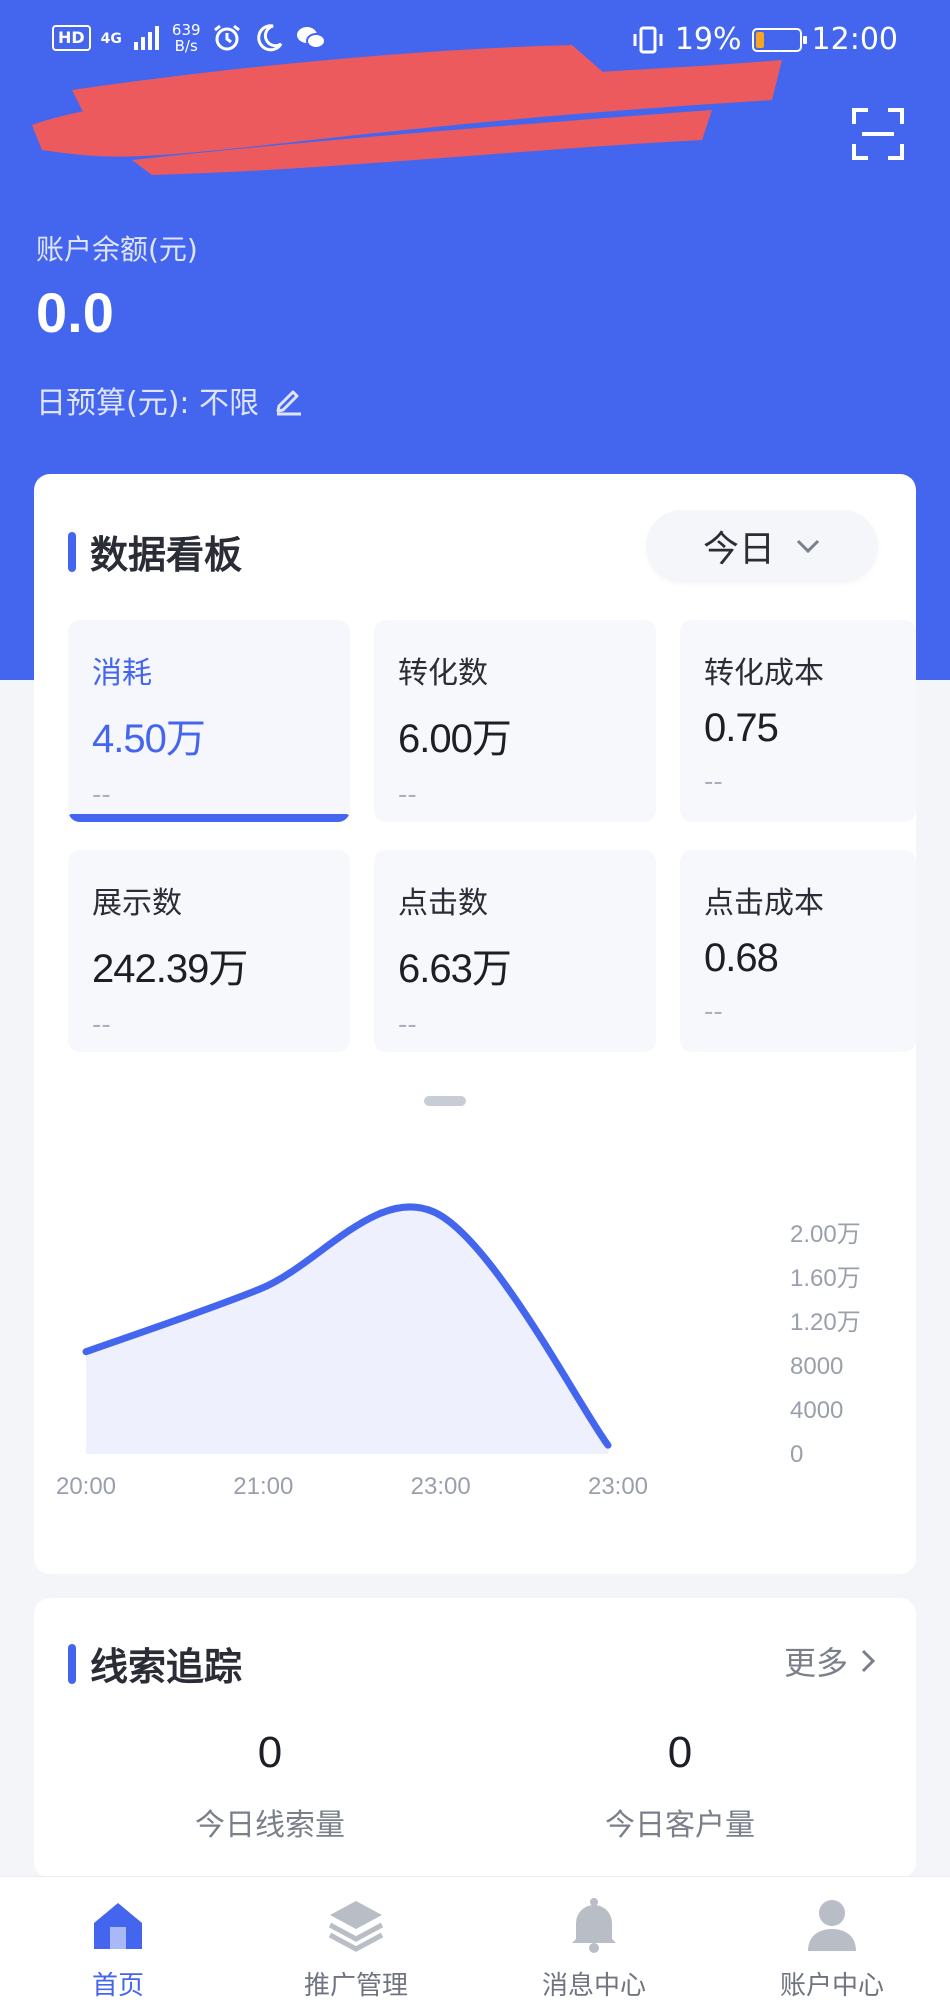 The width and height of the screenshot is (950, 2007). Describe the element at coordinates (270, 1786) in the screenshot. I see `stat-today-leads: 0 今日线索量` at that location.